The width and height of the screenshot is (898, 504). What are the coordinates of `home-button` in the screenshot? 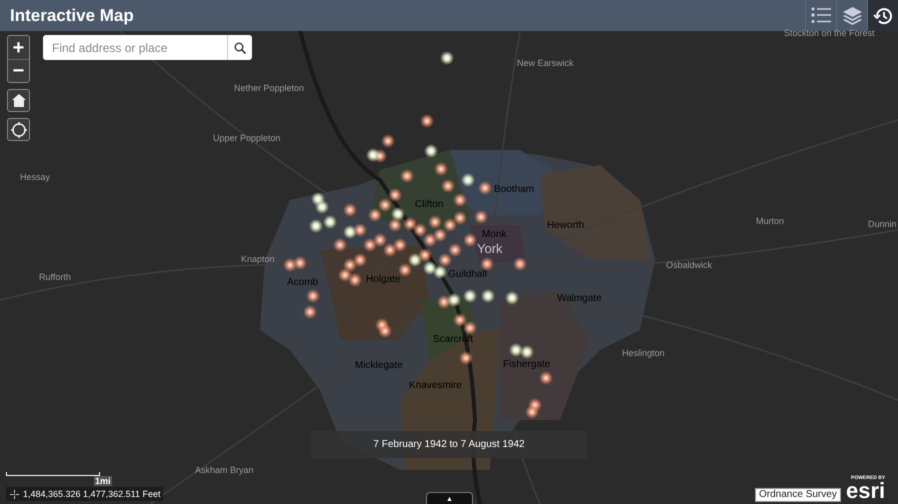 It's located at (18, 100).